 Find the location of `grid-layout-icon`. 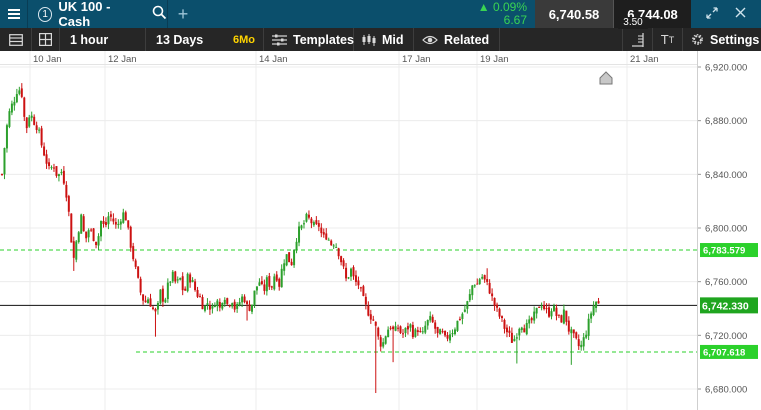

grid-layout-icon is located at coordinates (45, 39).